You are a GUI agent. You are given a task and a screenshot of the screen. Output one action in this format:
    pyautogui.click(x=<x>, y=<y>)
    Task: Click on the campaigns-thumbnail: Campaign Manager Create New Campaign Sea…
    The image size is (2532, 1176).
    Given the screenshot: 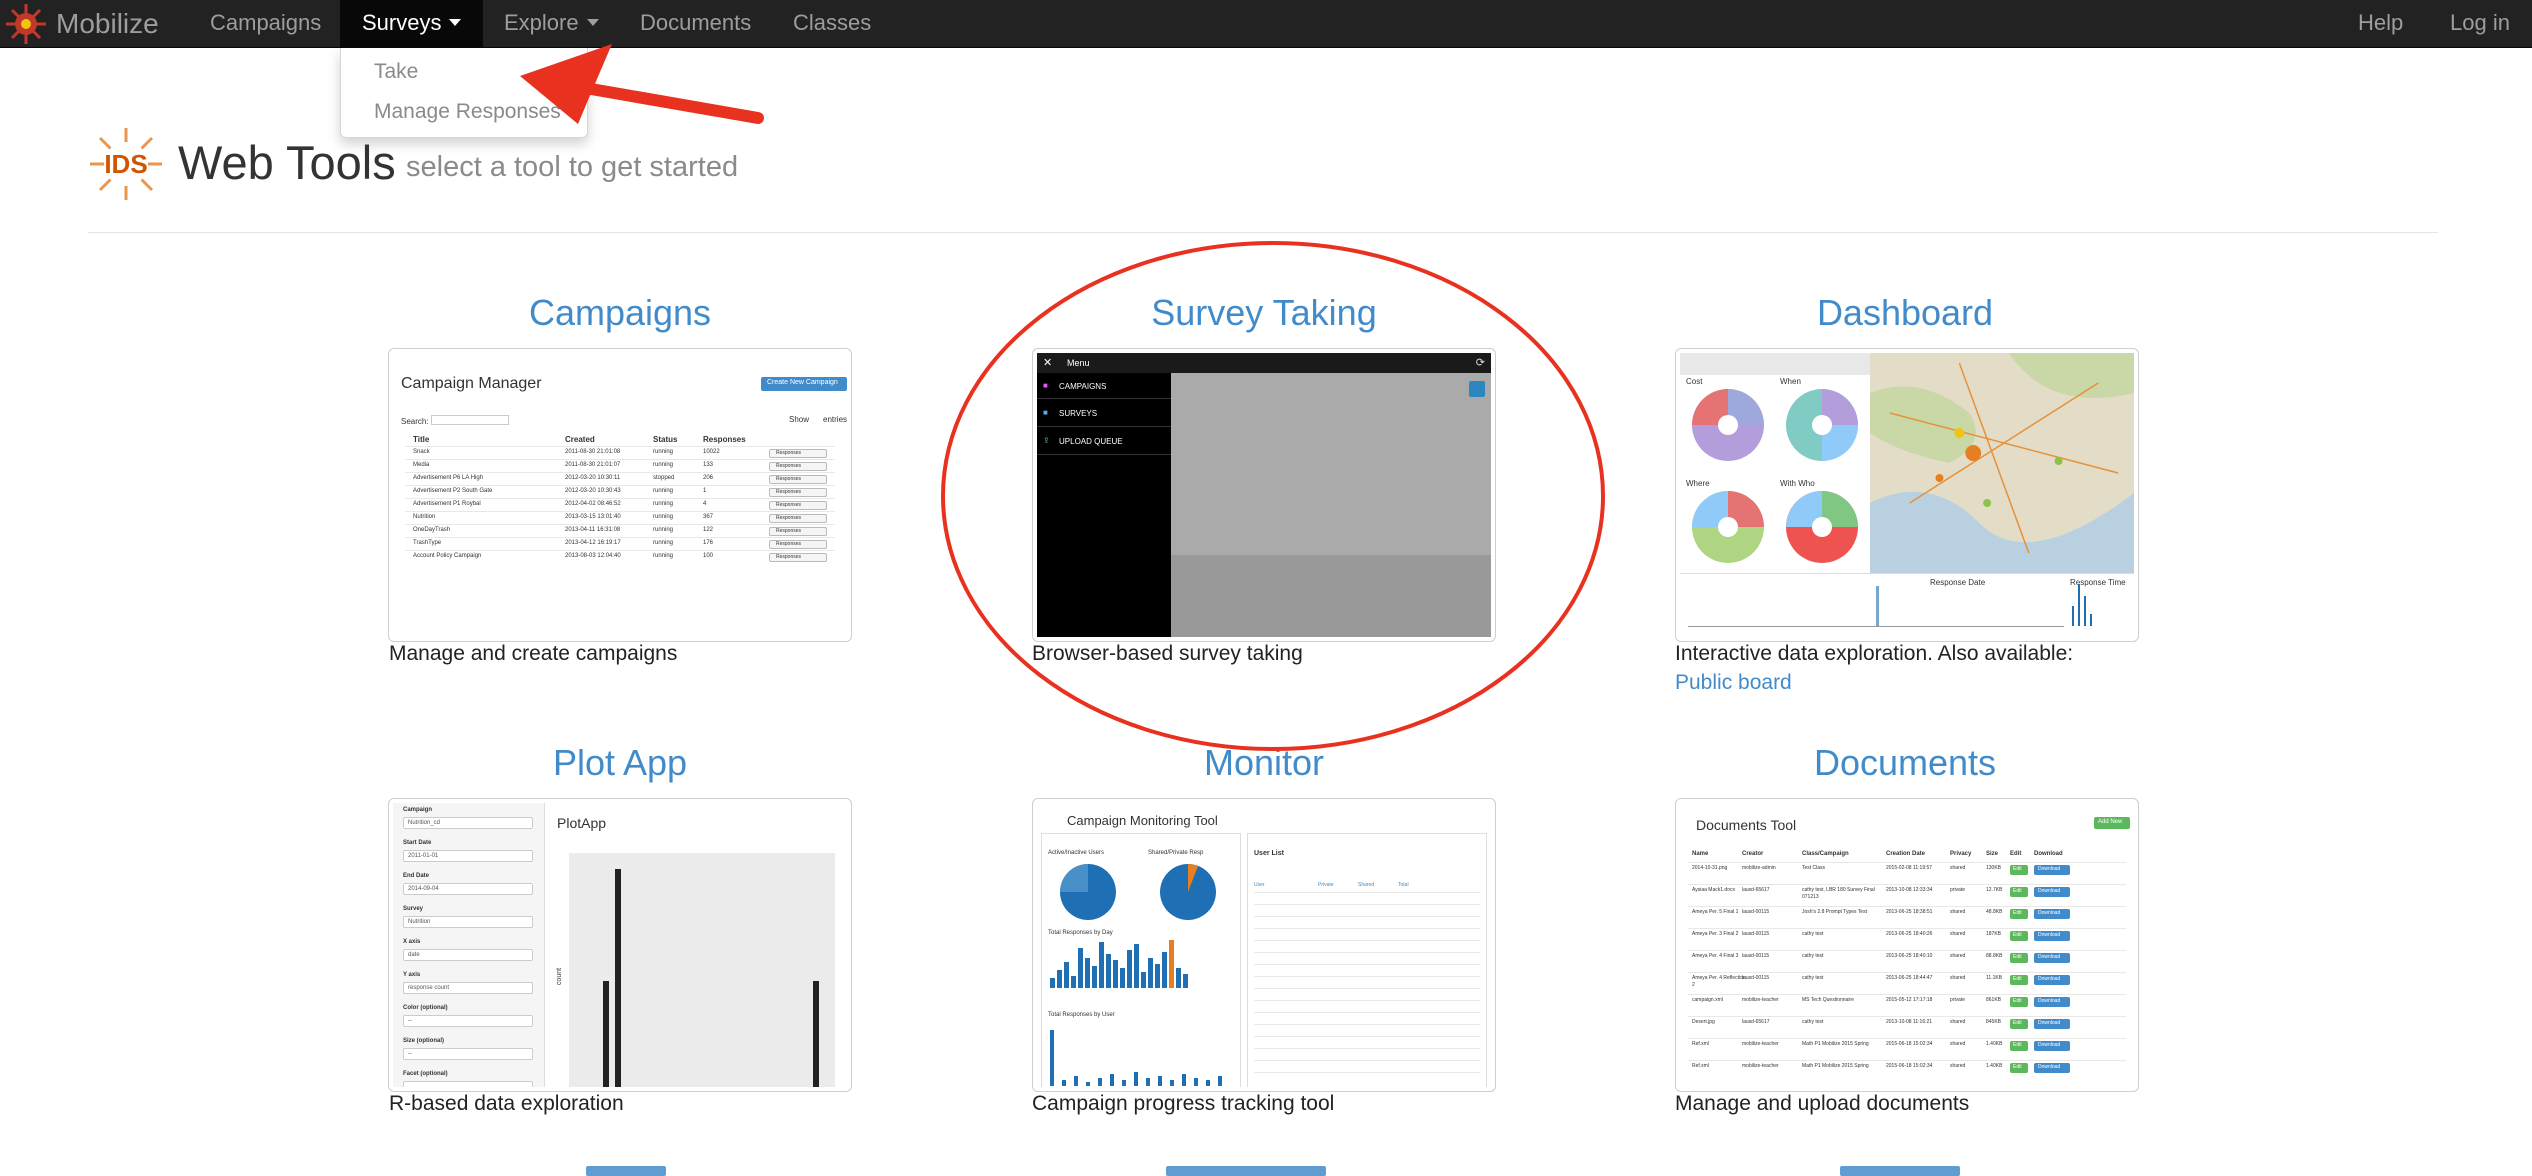 What is the action you would take?
    pyautogui.click(x=620, y=495)
    